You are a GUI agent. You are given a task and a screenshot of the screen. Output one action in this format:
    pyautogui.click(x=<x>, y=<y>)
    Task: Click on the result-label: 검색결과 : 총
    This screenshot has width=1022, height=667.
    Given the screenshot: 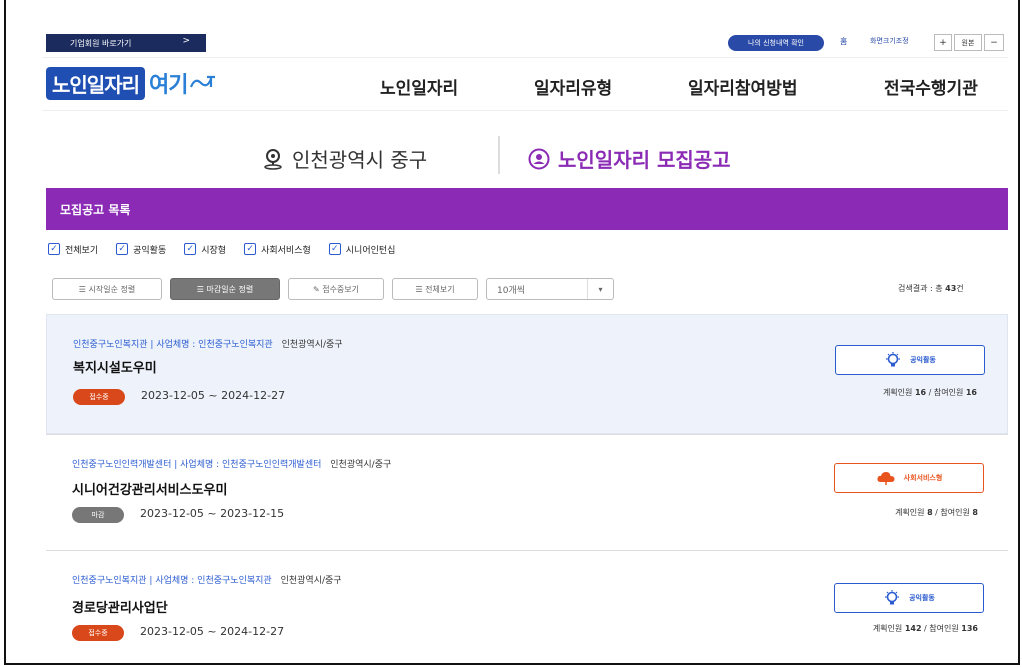 What is the action you would take?
    pyautogui.click(x=920, y=288)
    